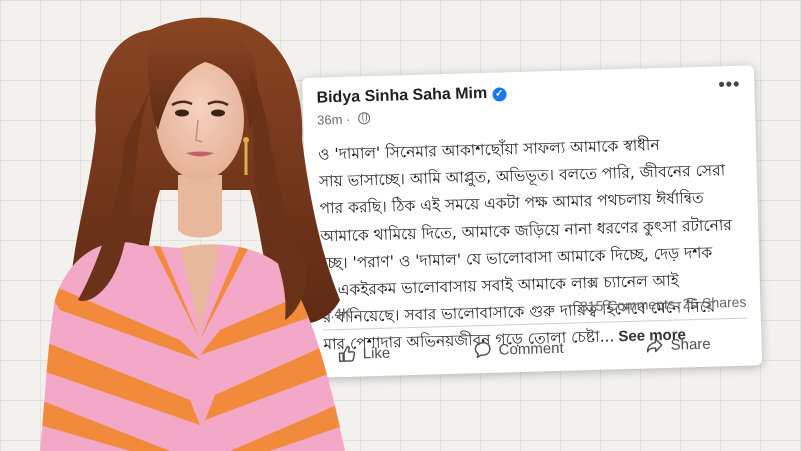 This screenshot has height=451, width=801. Describe the element at coordinates (528, 104) in the screenshot. I see `post-header: Bidya Sinha Saha Mim ✓ 36m · •••` at that location.